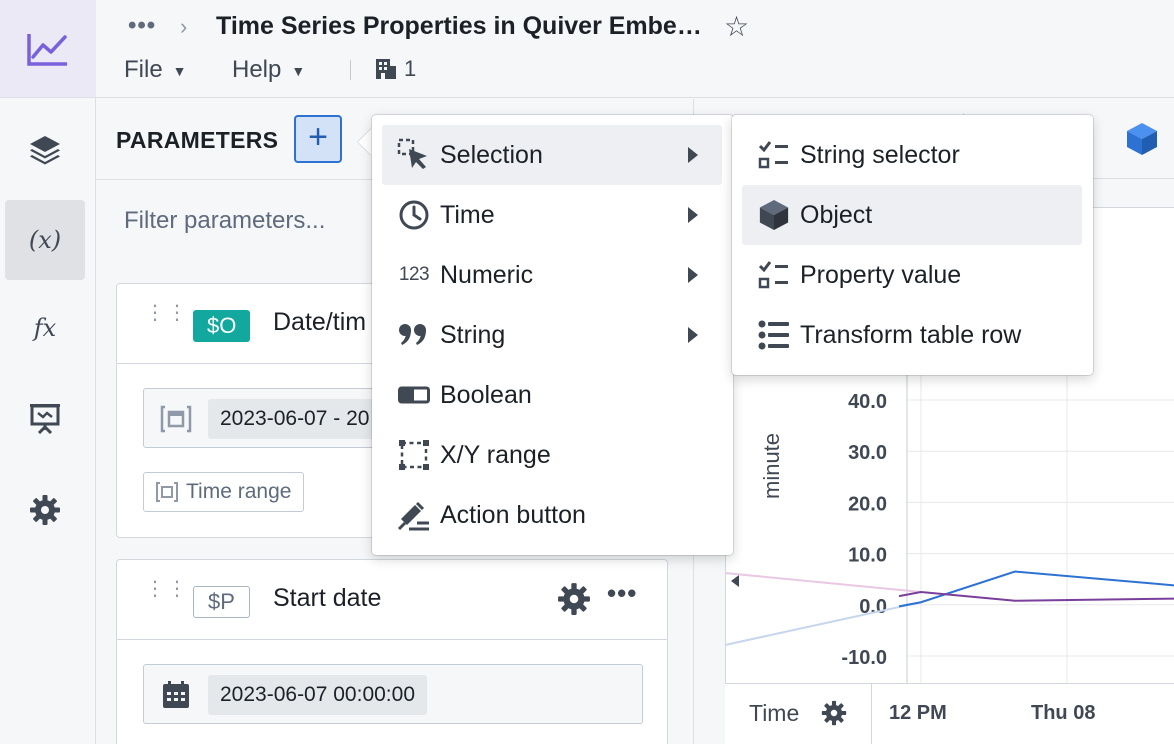 This screenshot has width=1174, height=744. I want to click on chart-bottom-bar: Time 12 PM Thu 08, so click(949, 713).